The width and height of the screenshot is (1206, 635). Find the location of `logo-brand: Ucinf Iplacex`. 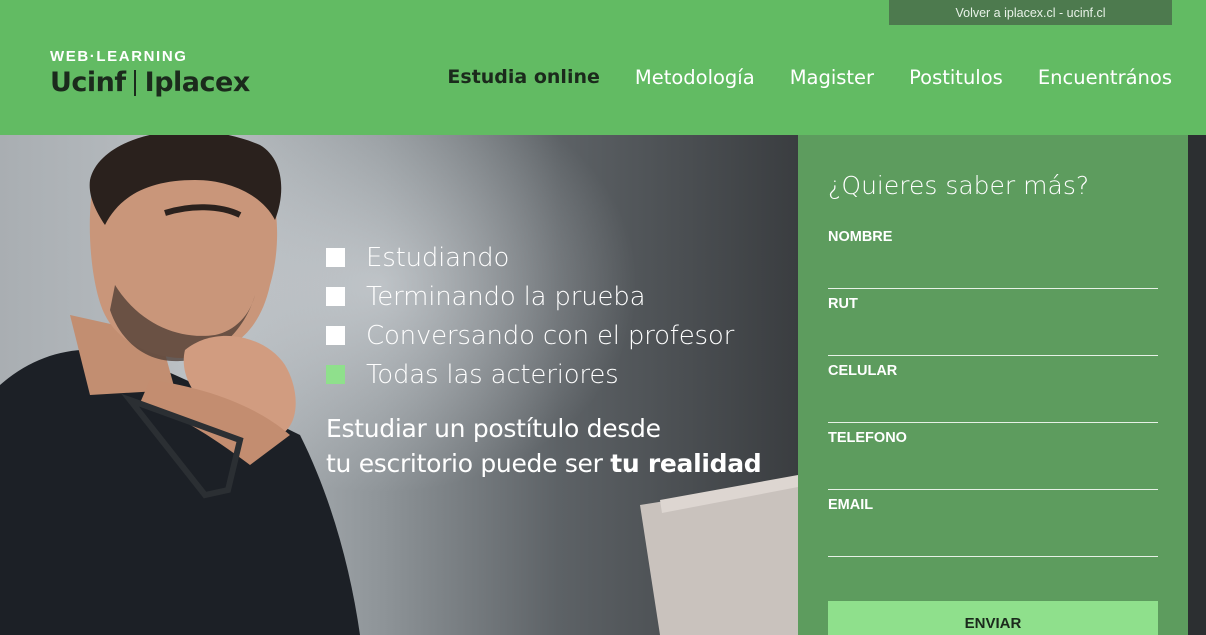

logo-brand: Ucinf Iplacex is located at coordinates (150, 82).